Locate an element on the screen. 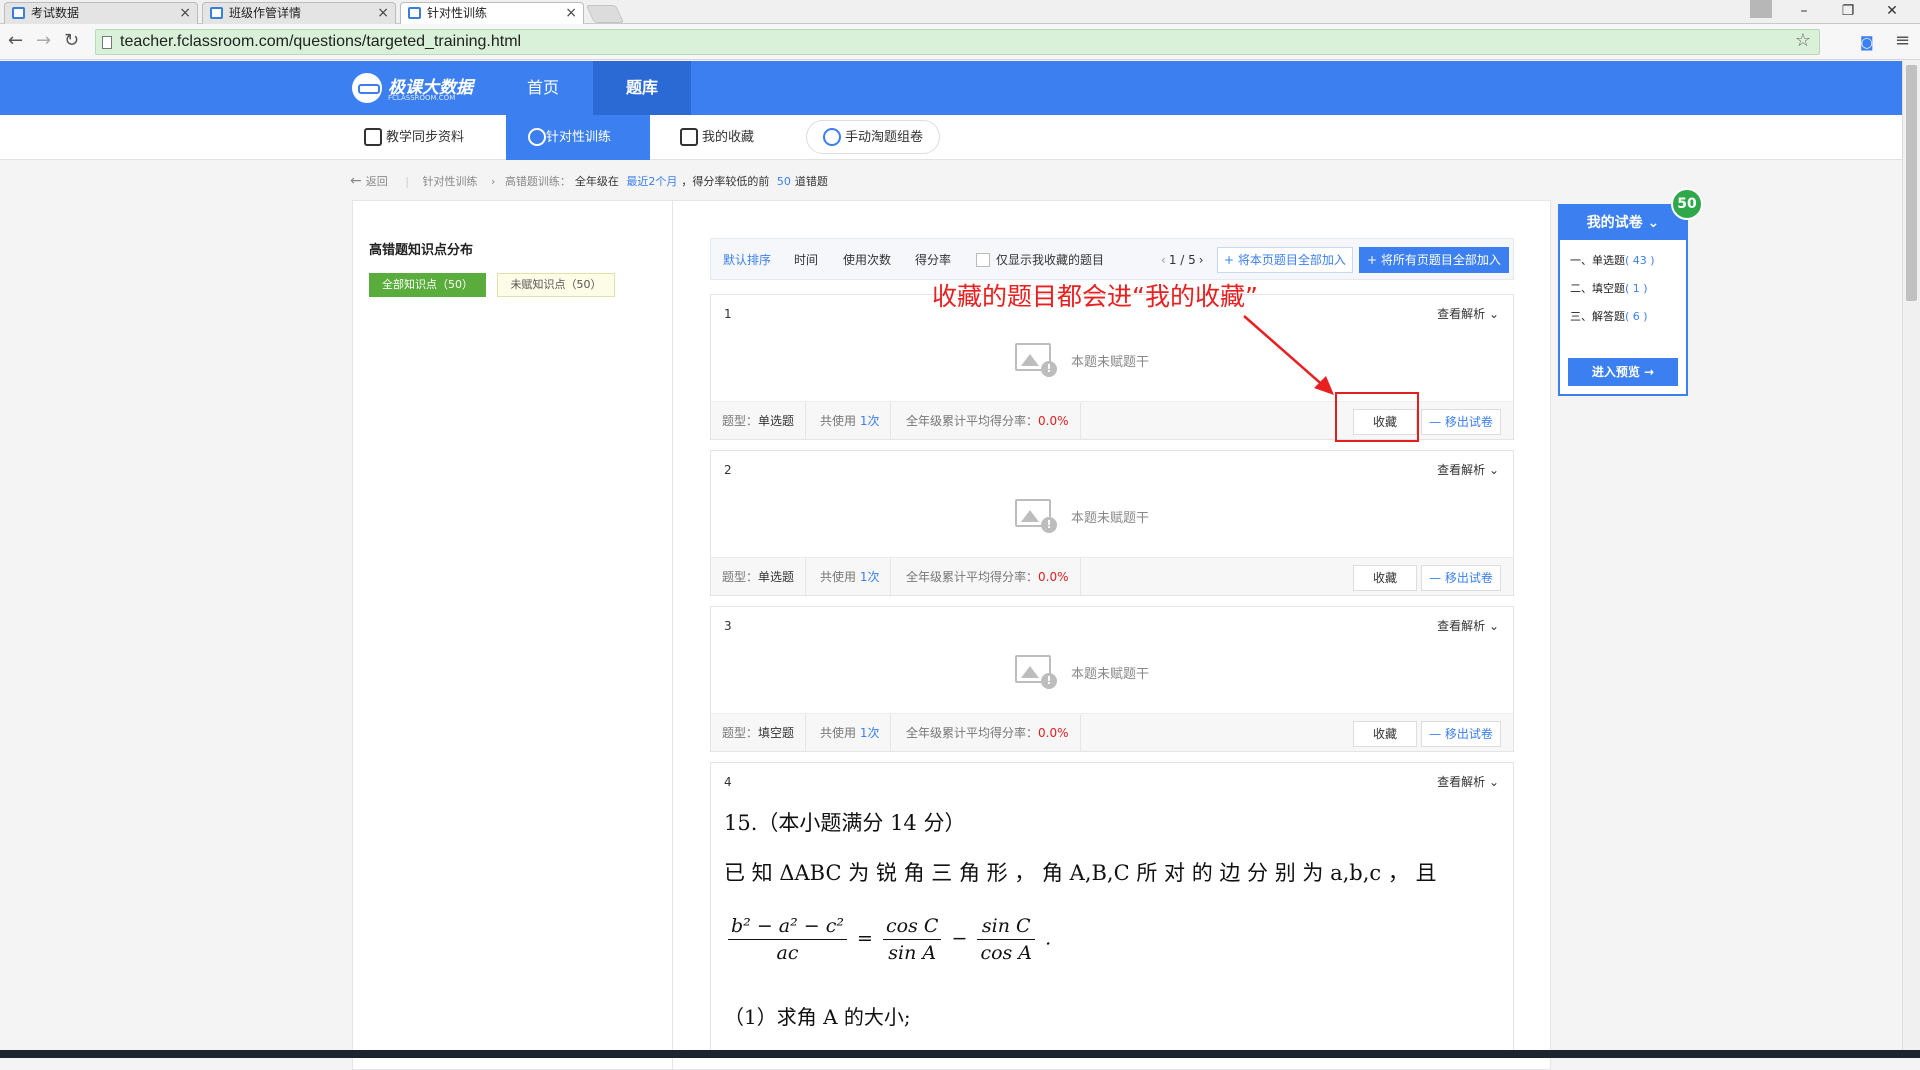 The height and width of the screenshot is (1070, 1920). question-footer: 题型：填空题 共使用 1次 全年级累计平均得分率：0.0% 收藏 — 移出试卷 is located at coordinates (1112, 732).